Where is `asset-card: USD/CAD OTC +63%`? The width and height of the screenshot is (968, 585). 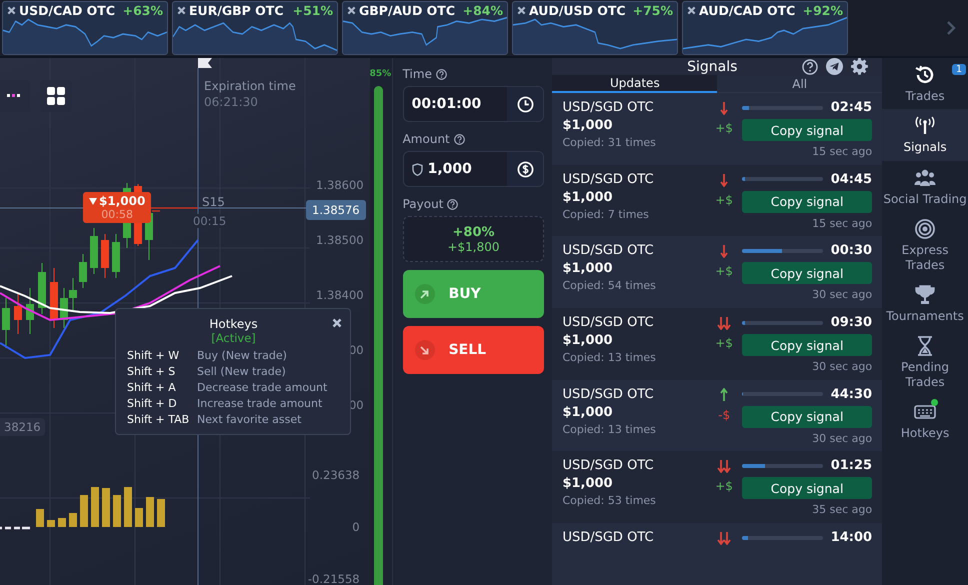
asset-card: USD/CAD OTC +63% is located at coordinates (85, 28).